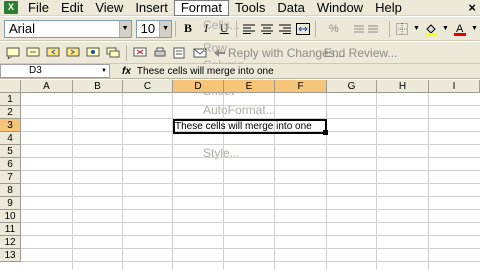  I want to click on menu-help: Help, so click(388, 8).